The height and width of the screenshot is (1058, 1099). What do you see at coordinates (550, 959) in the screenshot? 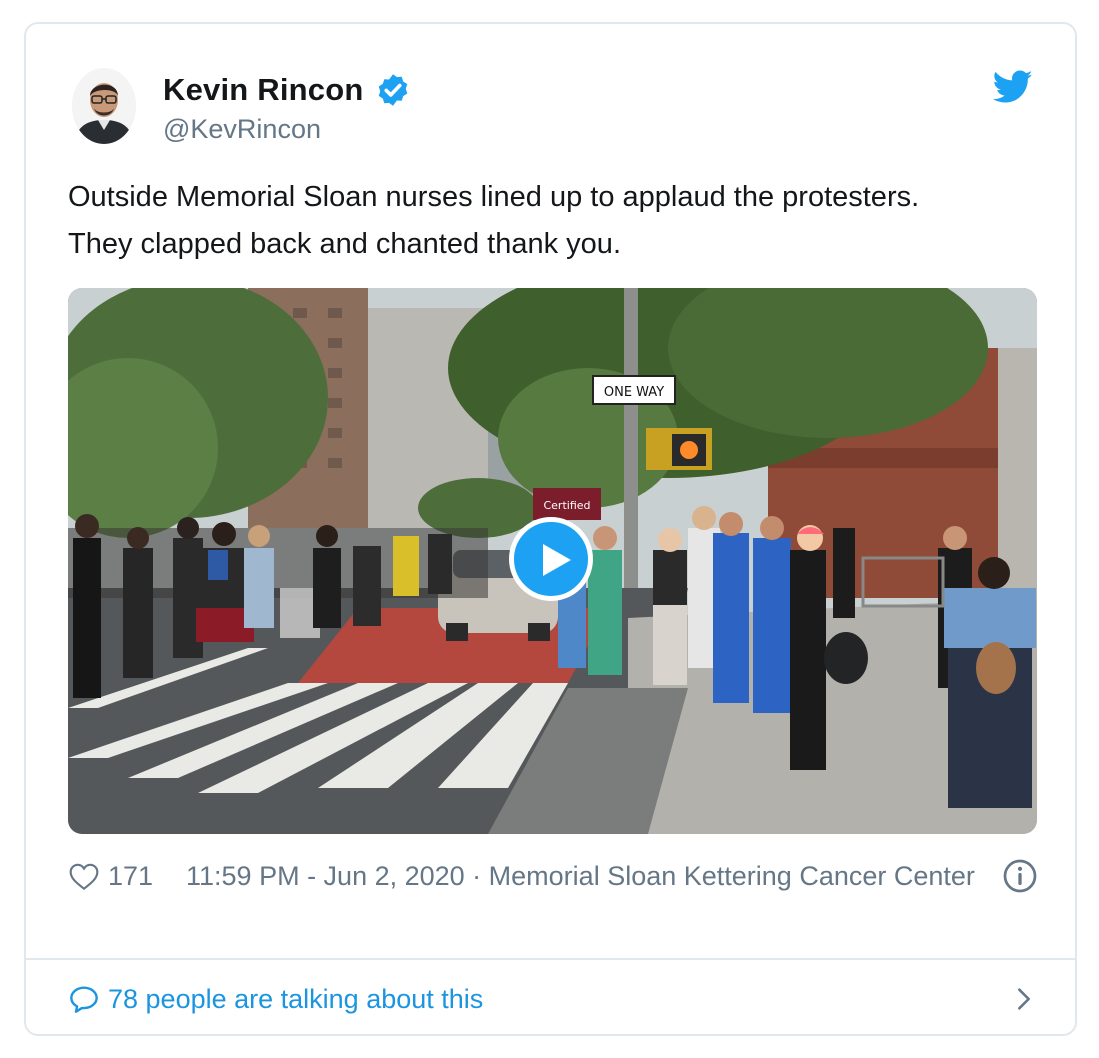
I see `divider` at bounding box center [550, 959].